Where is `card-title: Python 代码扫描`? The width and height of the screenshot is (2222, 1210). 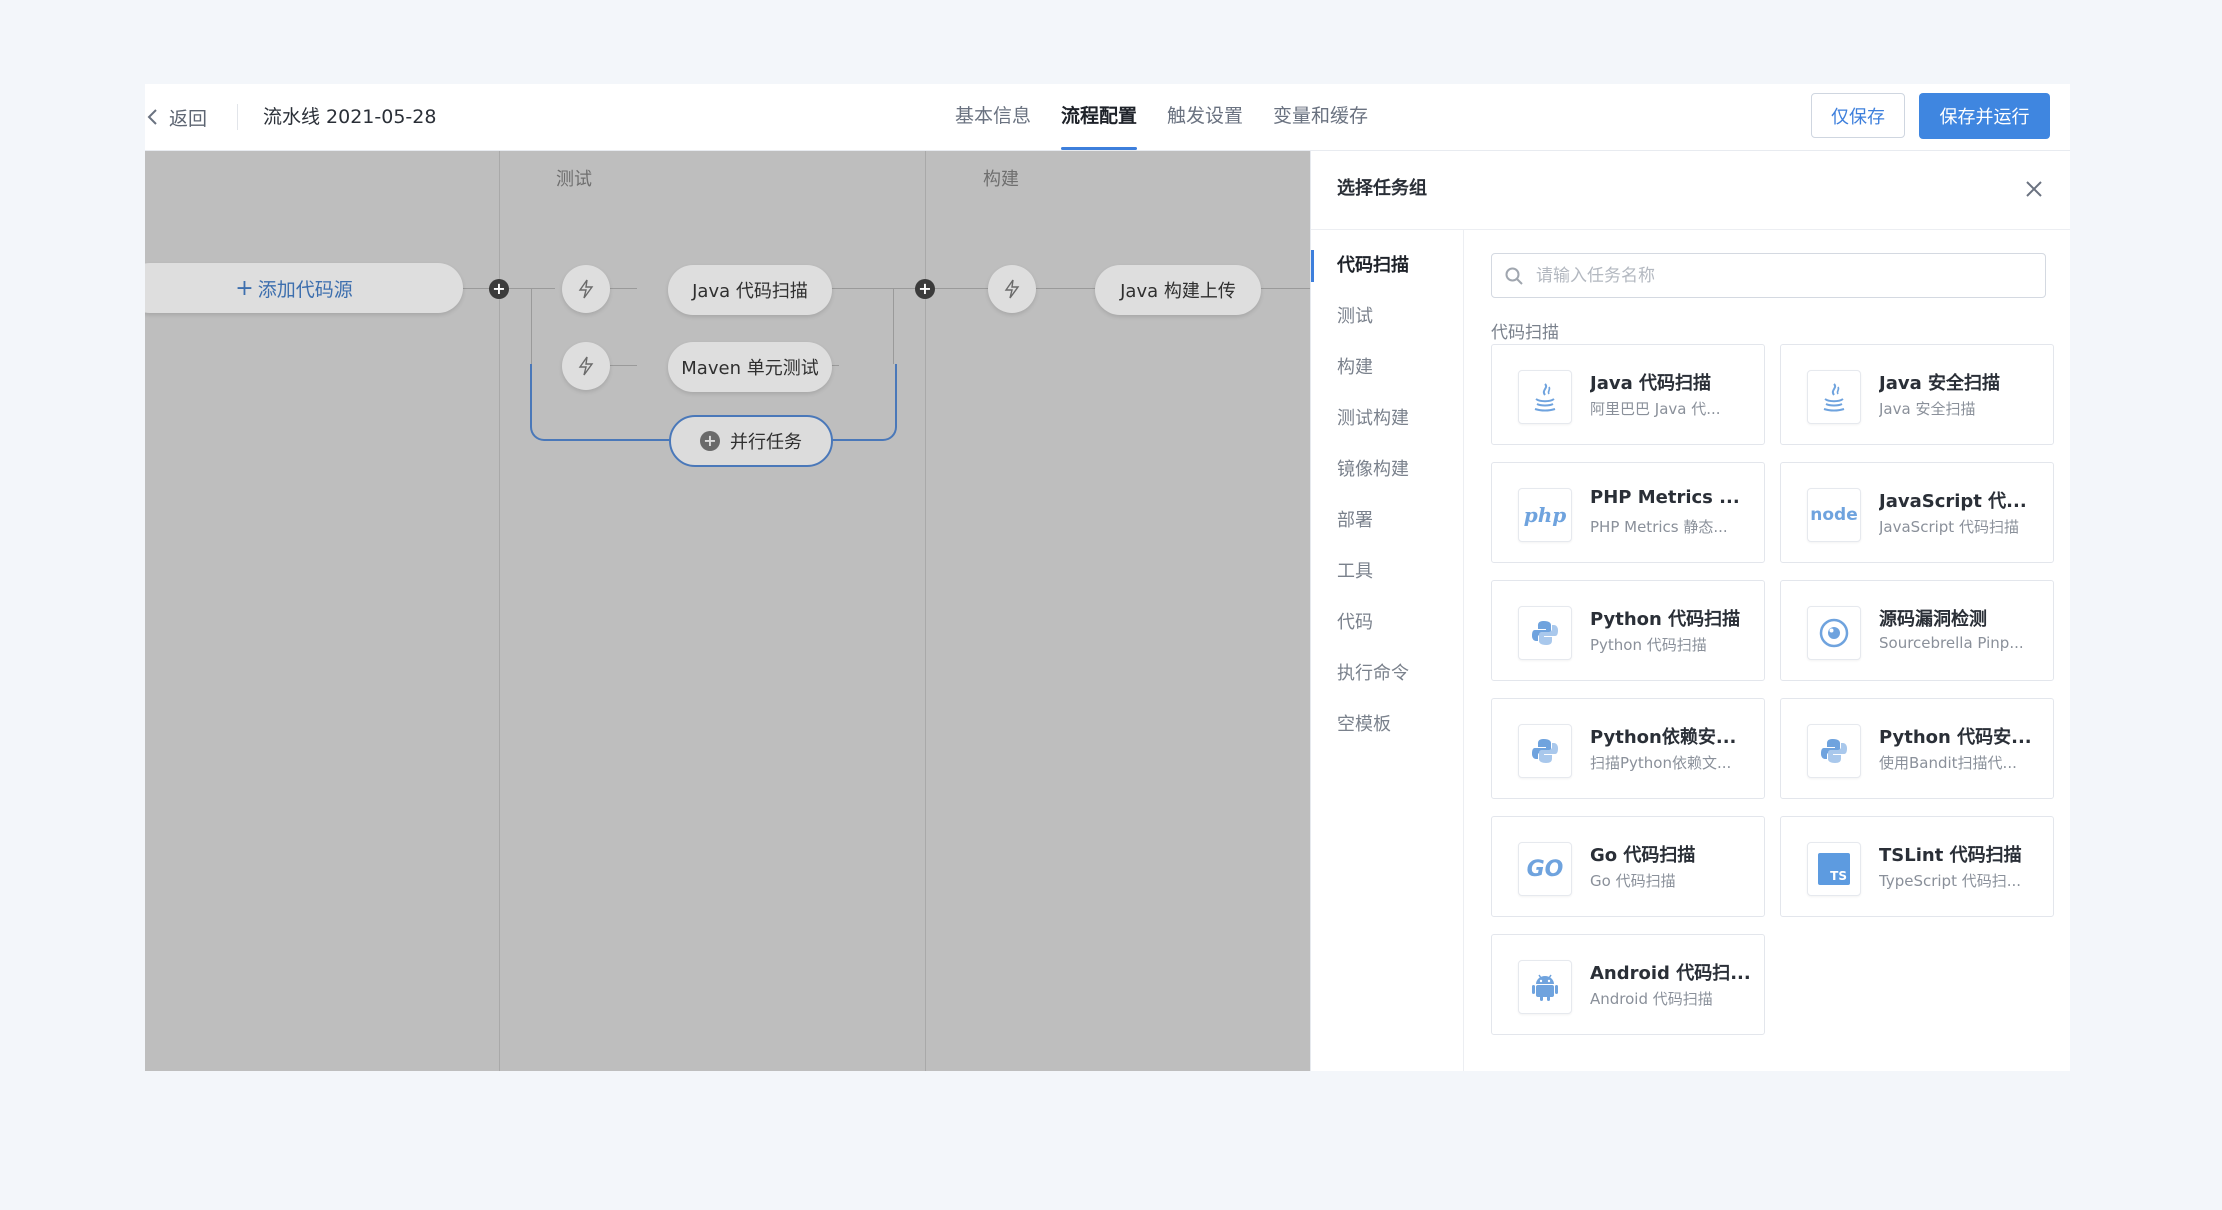 card-title: Python 代码扫描 is located at coordinates (1665, 619).